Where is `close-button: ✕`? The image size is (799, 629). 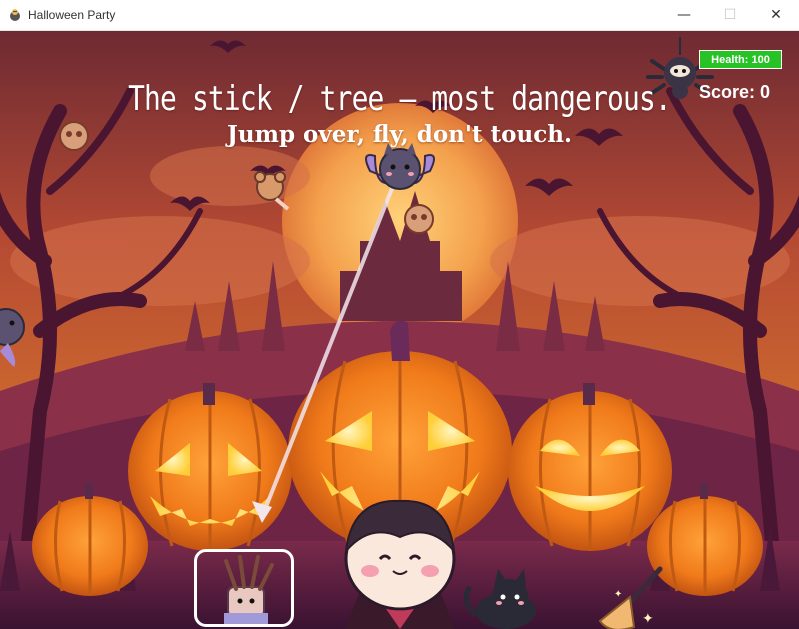 close-button: ✕ is located at coordinates (776, 15).